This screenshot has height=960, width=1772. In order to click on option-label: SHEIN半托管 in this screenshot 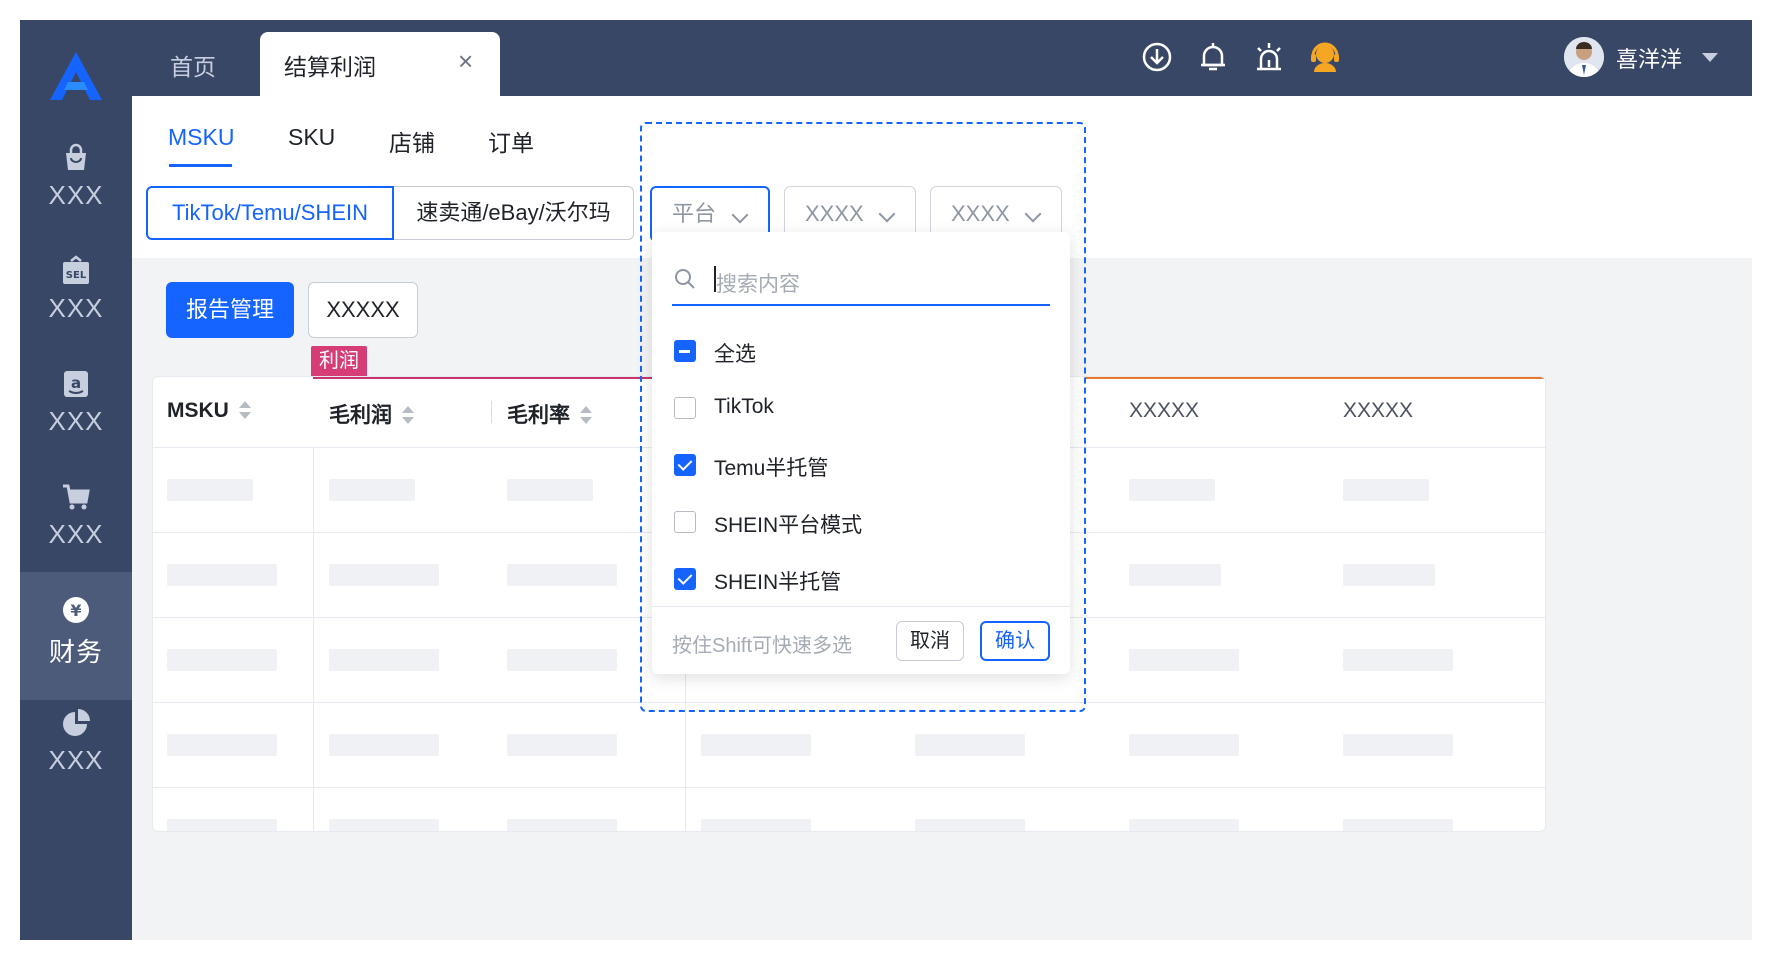, I will do `click(778, 582)`.